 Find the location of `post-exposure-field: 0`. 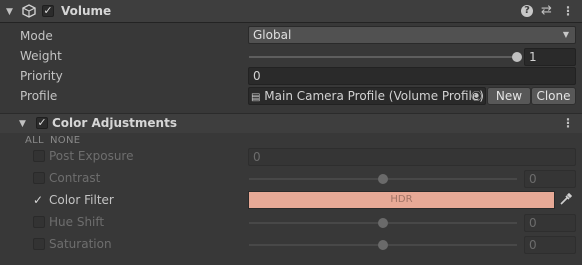

post-exposure-field: 0 is located at coordinates (412, 157).